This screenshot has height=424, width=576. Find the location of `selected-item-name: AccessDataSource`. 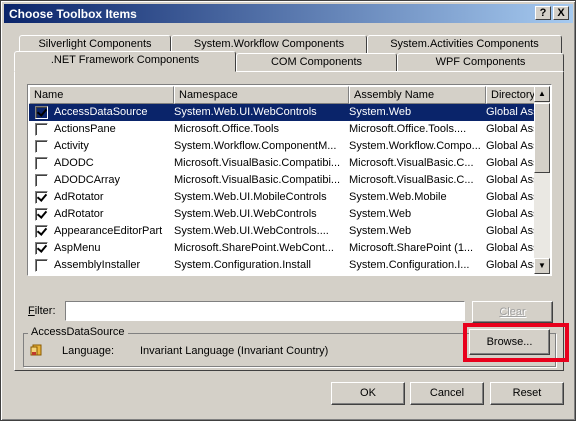

selected-item-name: AccessDataSource is located at coordinates (78, 332).